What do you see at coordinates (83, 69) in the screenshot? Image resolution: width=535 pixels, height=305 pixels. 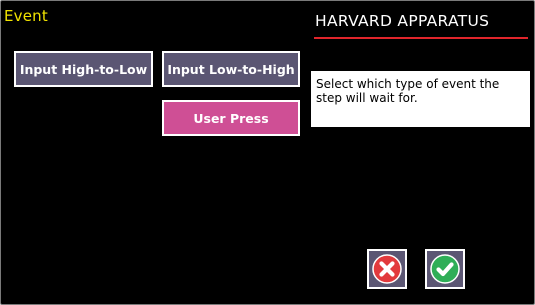 I see `input-high-to-low-button: Input High-to-Low` at bounding box center [83, 69].